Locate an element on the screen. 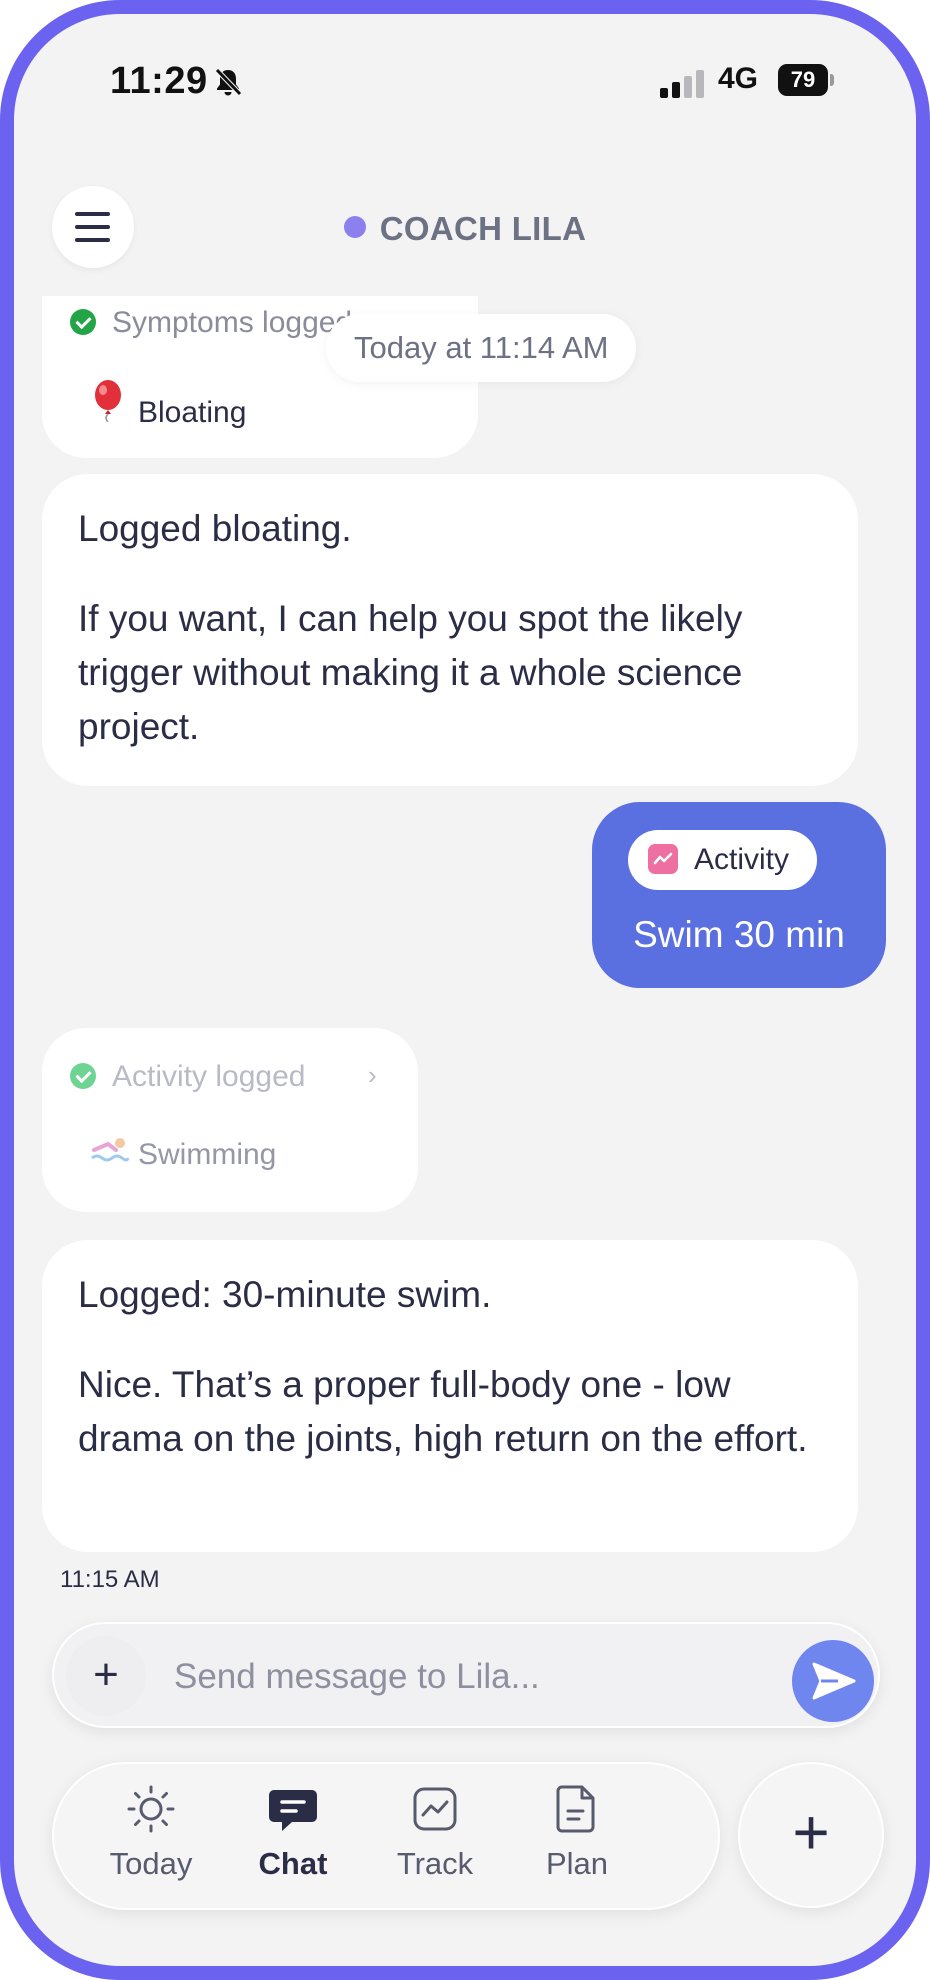  tab-plan: Plan is located at coordinates (577, 1832).